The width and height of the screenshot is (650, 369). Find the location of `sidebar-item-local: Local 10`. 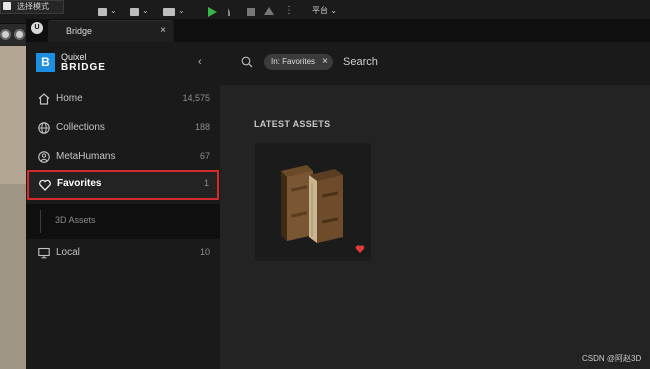

sidebar-item-local: Local 10 is located at coordinates (123, 253).